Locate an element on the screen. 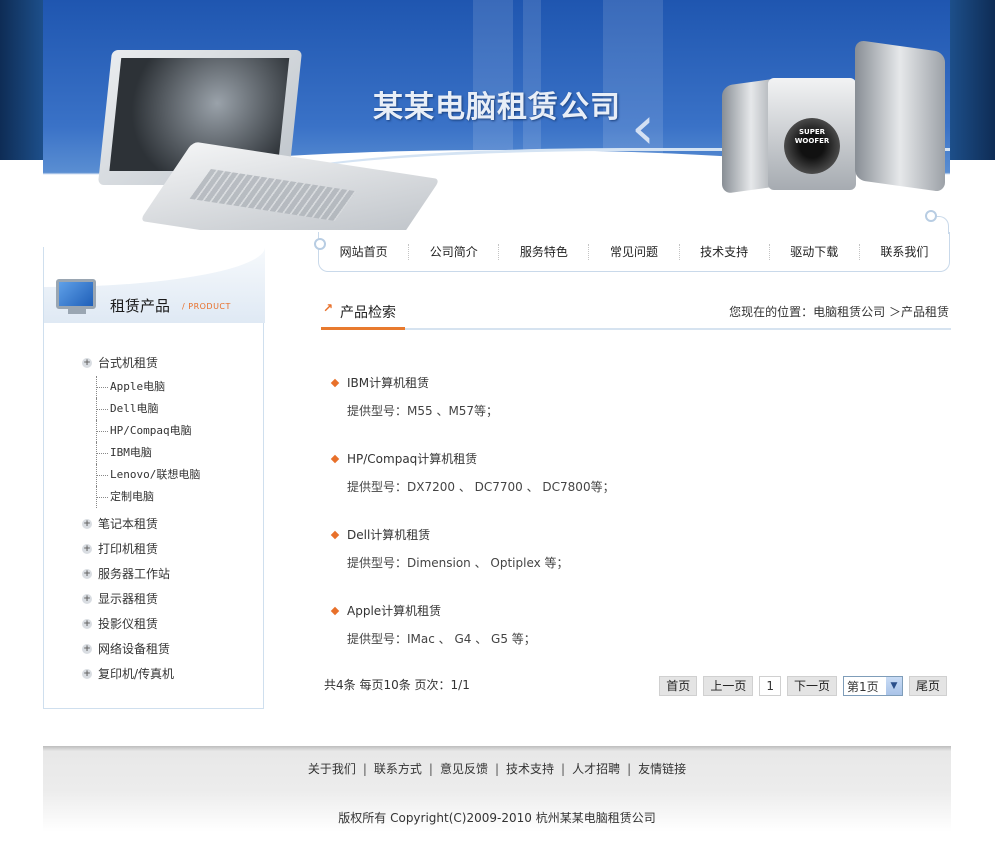 The height and width of the screenshot is (850, 995). woofer-label: SUPER WOOFER is located at coordinates (812, 136).